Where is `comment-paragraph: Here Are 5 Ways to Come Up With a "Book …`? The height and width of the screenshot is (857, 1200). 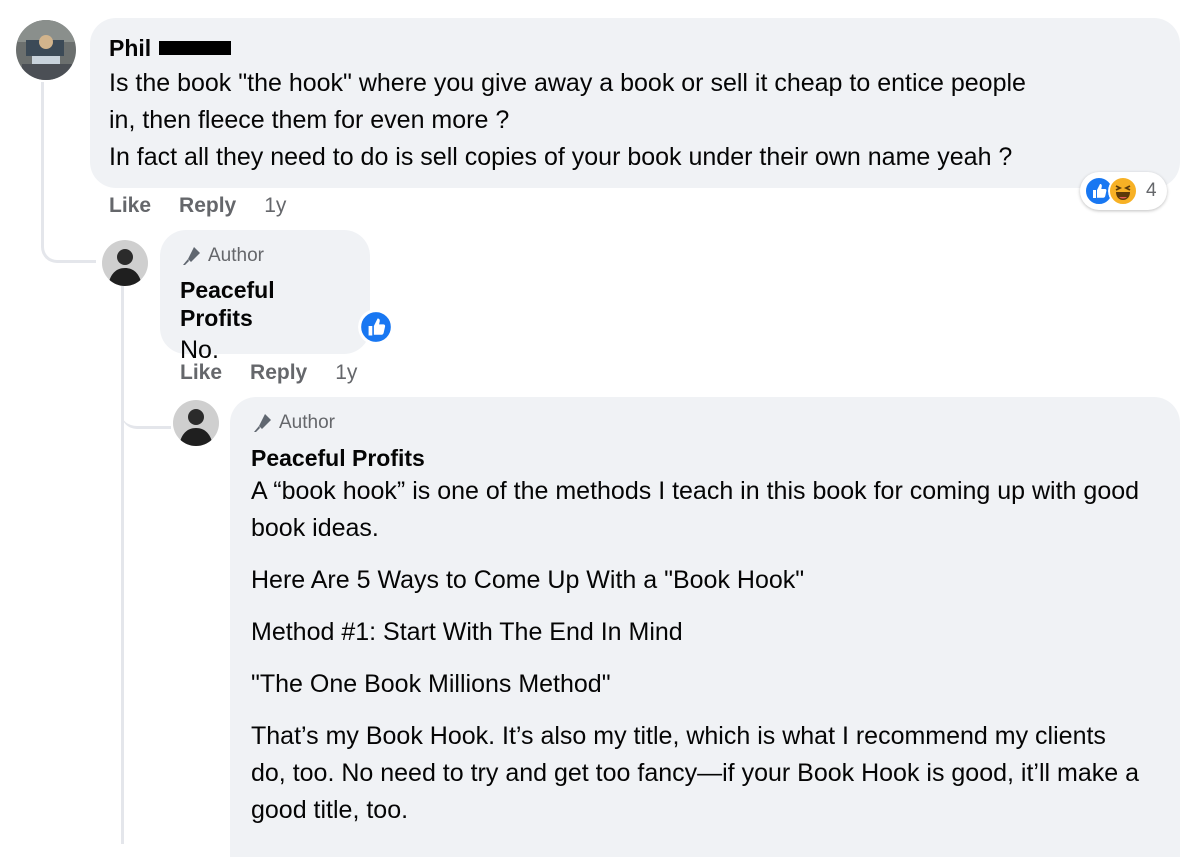 comment-paragraph: Here Are 5 Ways to Come Up With a "Book … is located at coordinates (528, 580).